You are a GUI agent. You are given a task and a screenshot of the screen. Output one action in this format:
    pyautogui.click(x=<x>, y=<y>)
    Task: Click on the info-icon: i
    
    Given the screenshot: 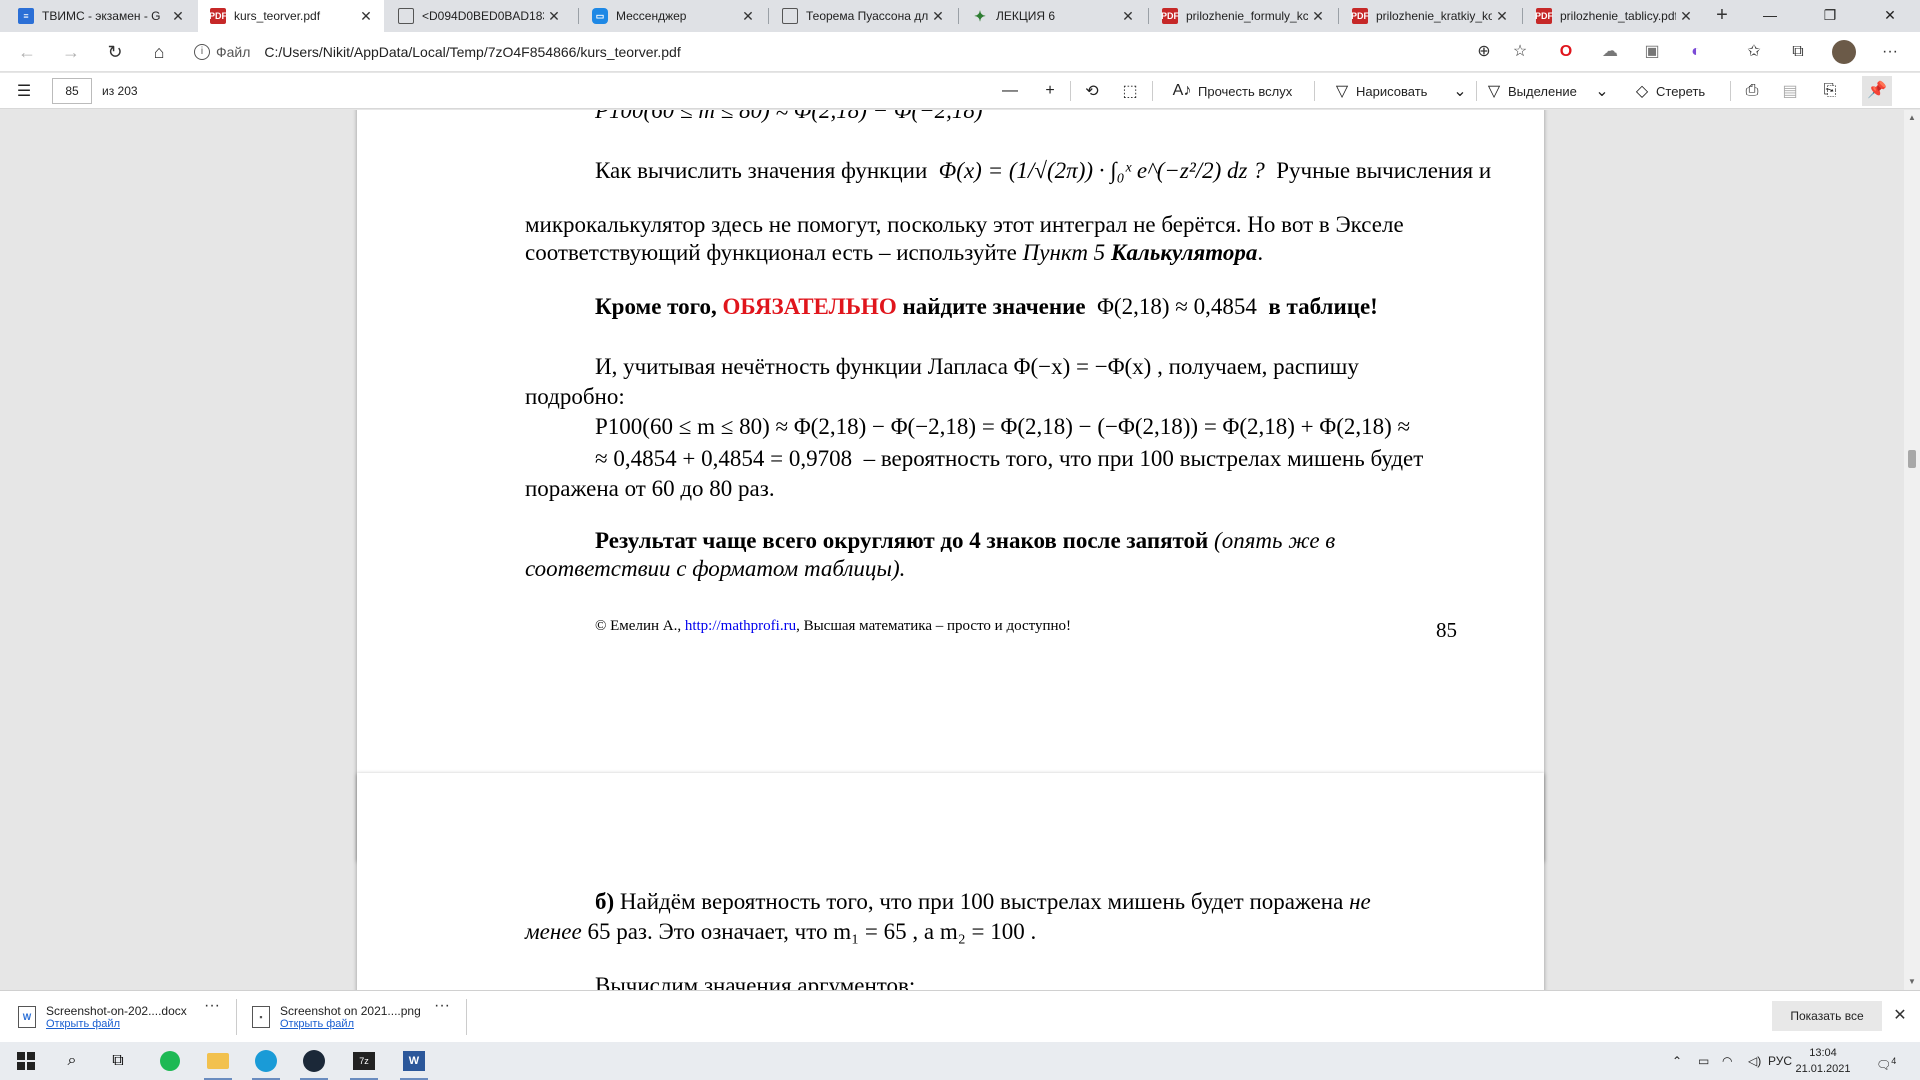 What is the action you would take?
    pyautogui.click(x=202, y=52)
    